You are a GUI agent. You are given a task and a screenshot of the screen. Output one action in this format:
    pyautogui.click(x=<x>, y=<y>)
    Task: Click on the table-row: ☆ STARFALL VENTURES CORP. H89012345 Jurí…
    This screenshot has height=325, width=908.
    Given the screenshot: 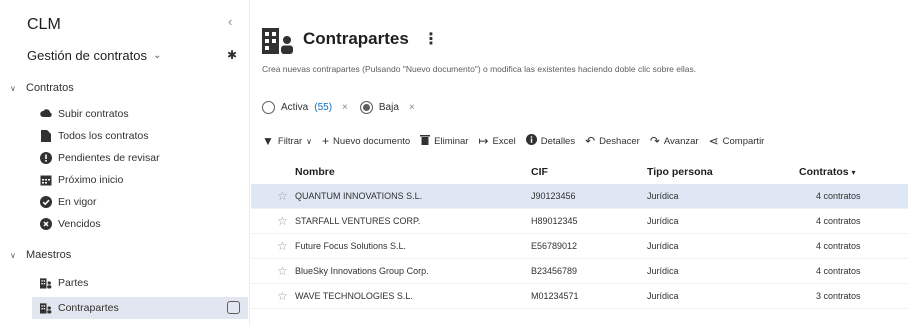 What is the action you would take?
    pyautogui.click(x=579, y=221)
    